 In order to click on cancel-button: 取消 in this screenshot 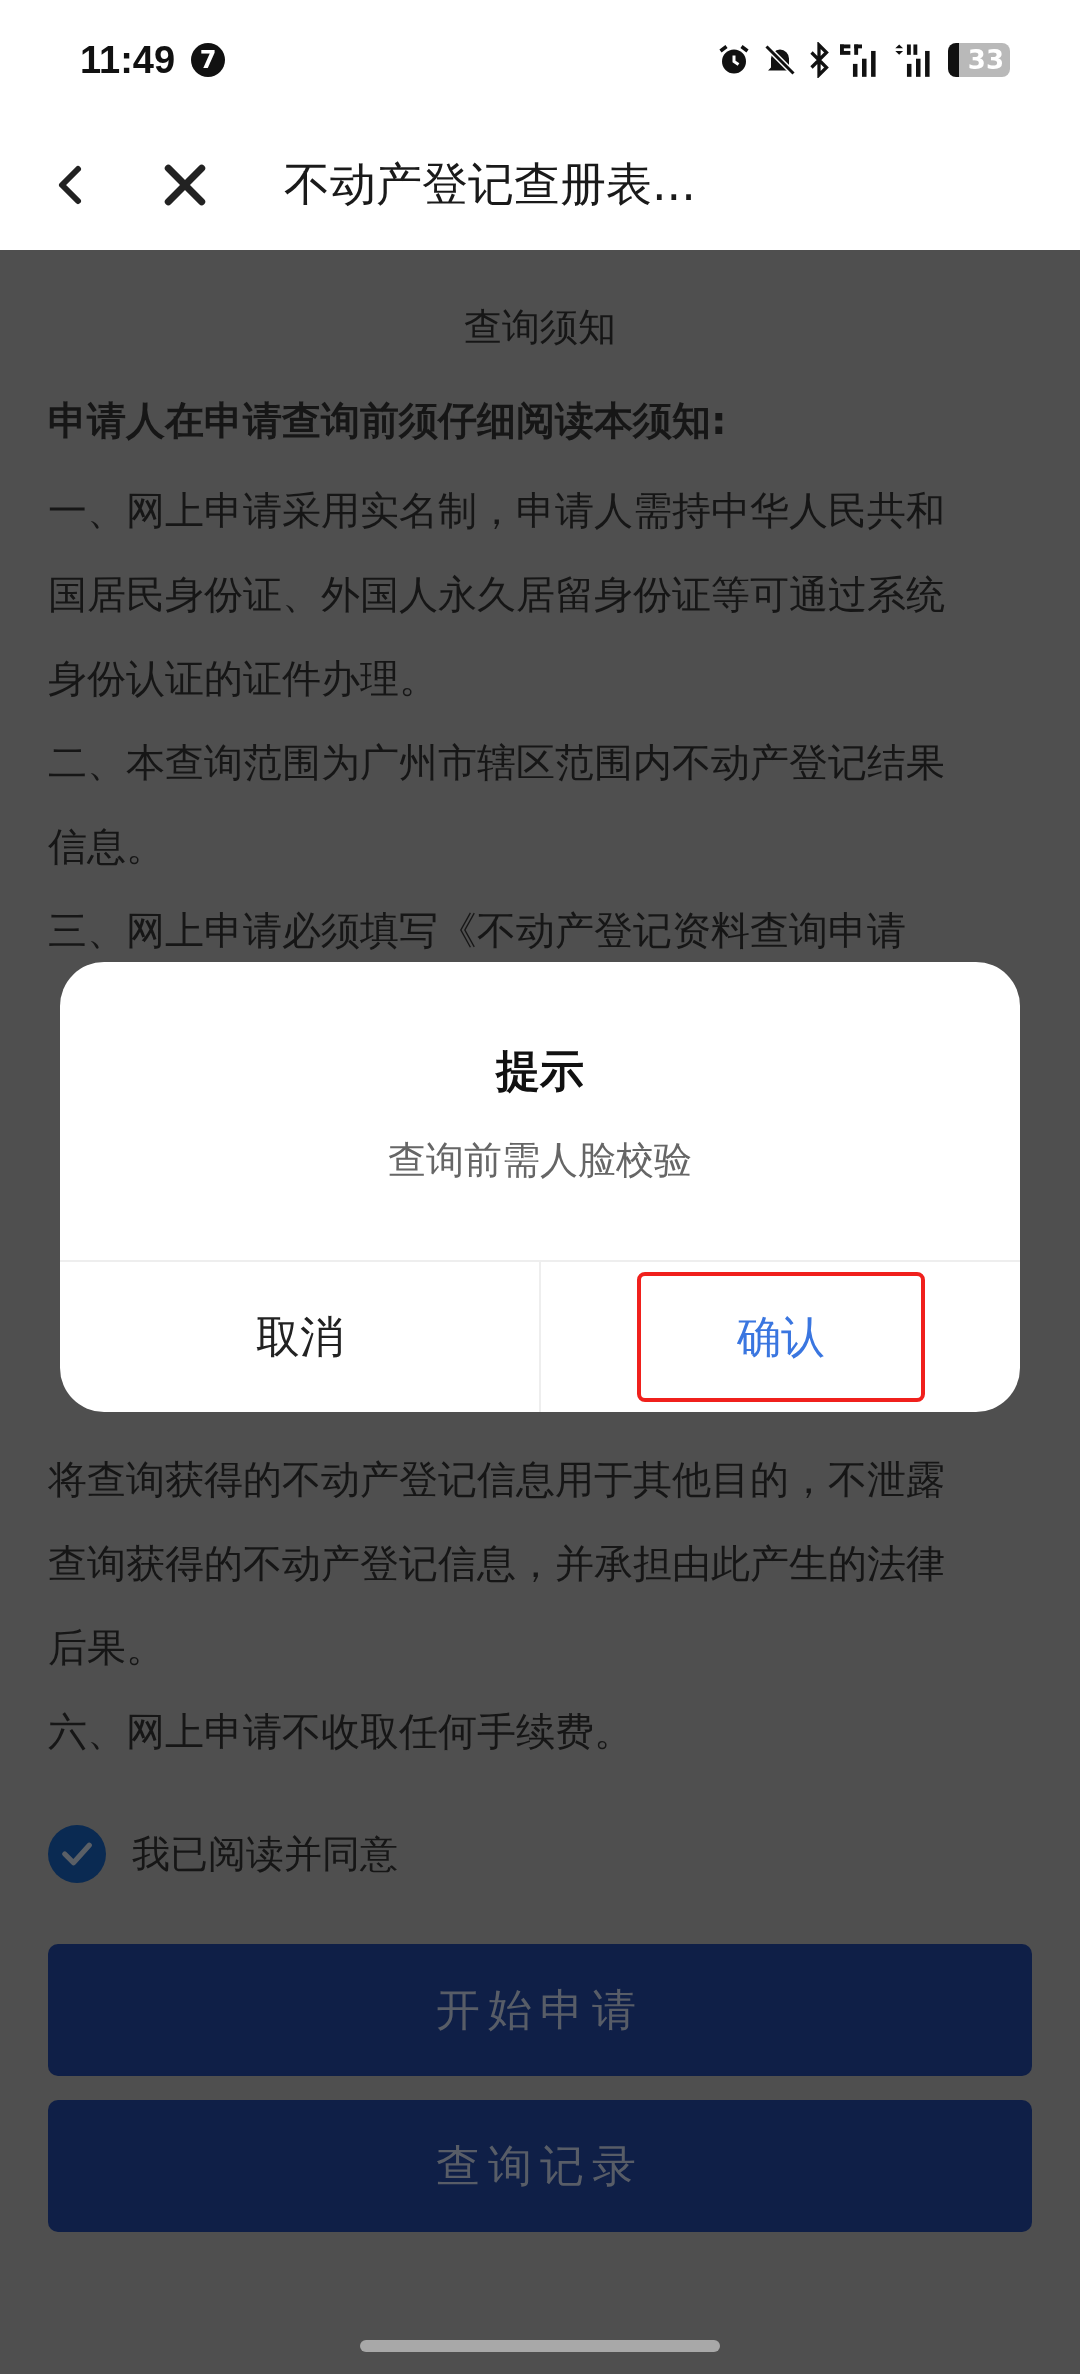, I will do `click(299, 1337)`.